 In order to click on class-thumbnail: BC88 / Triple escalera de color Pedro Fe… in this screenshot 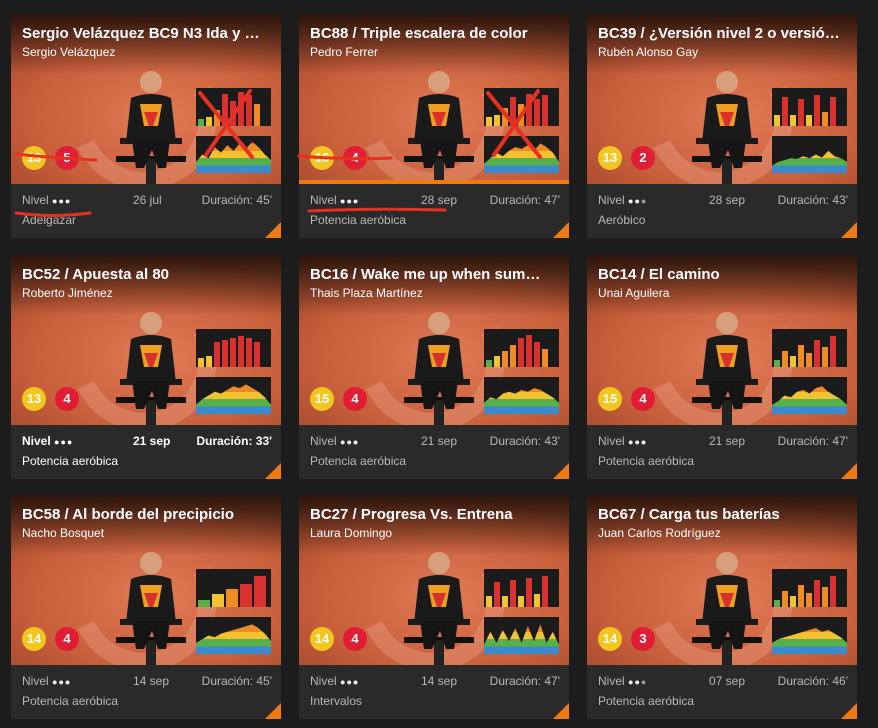, I will do `click(434, 99)`.